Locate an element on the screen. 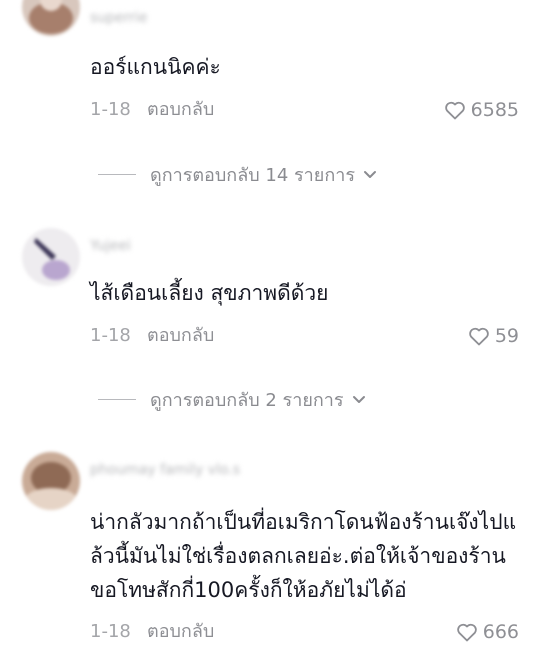  view-replies-button: ดูการตอบกลับ 2 รายการ is located at coordinates (233, 399).